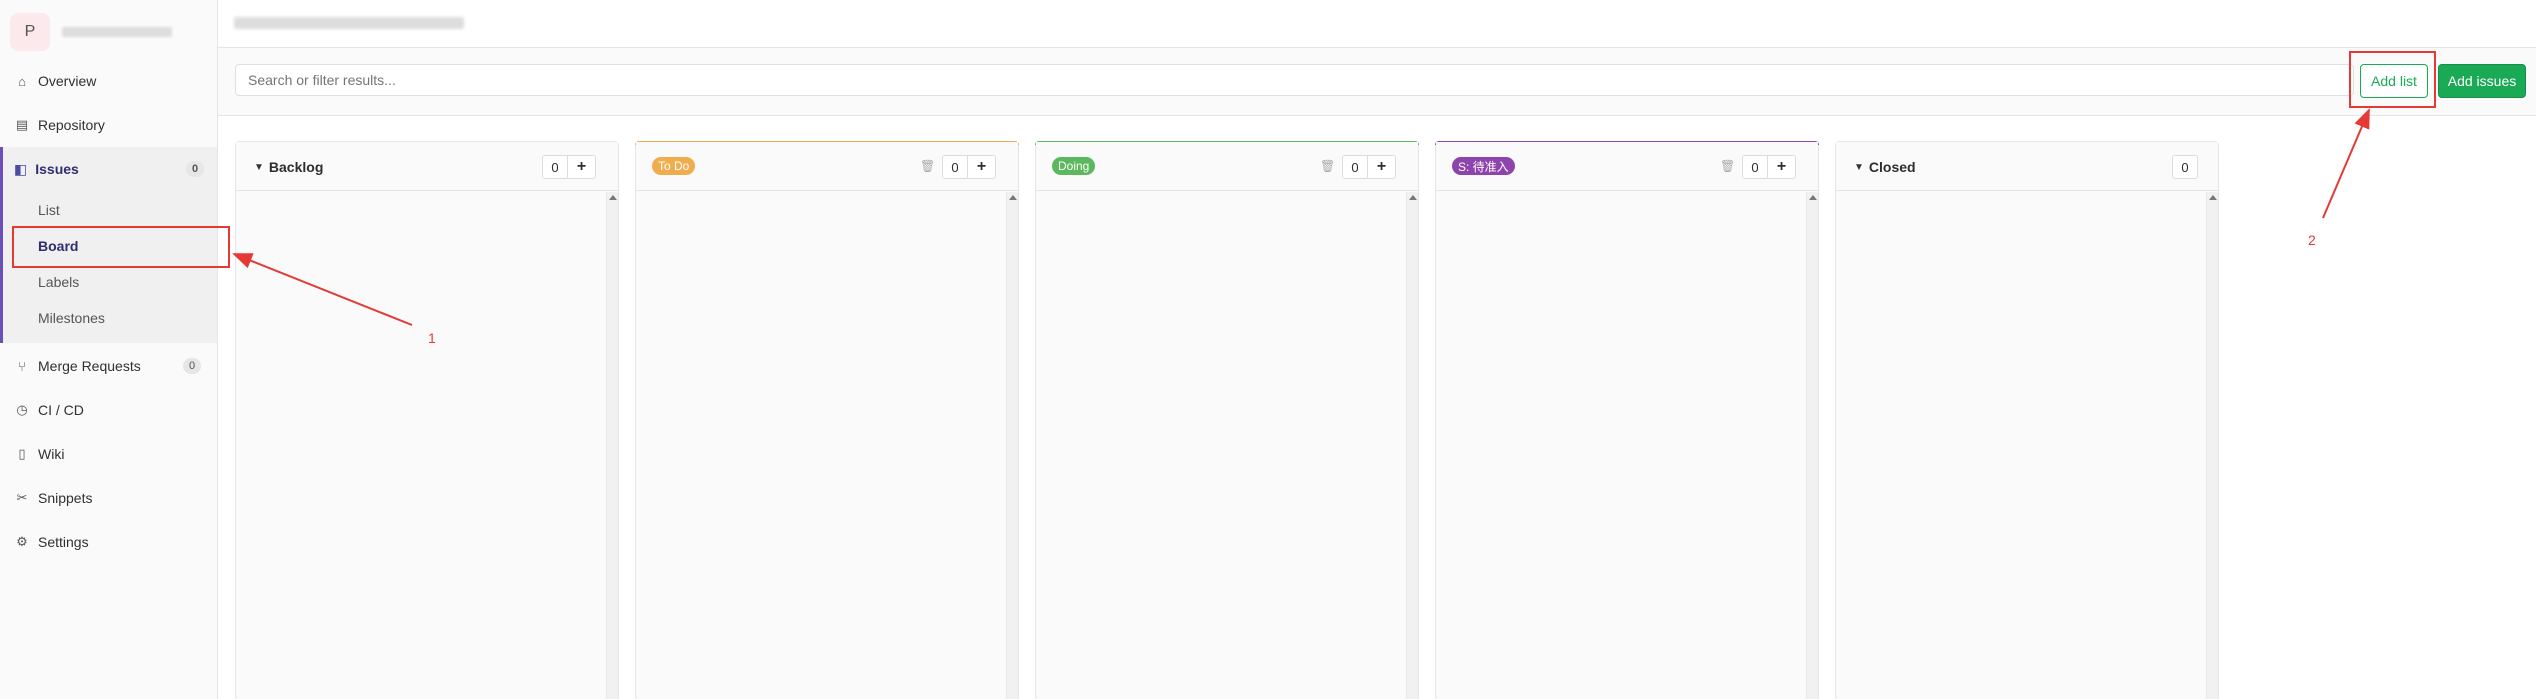 This screenshot has width=2536, height=699. What do you see at coordinates (108, 125) in the screenshot?
I see `nav-repository: ▤ Repository` at bounding box center [108, 125].